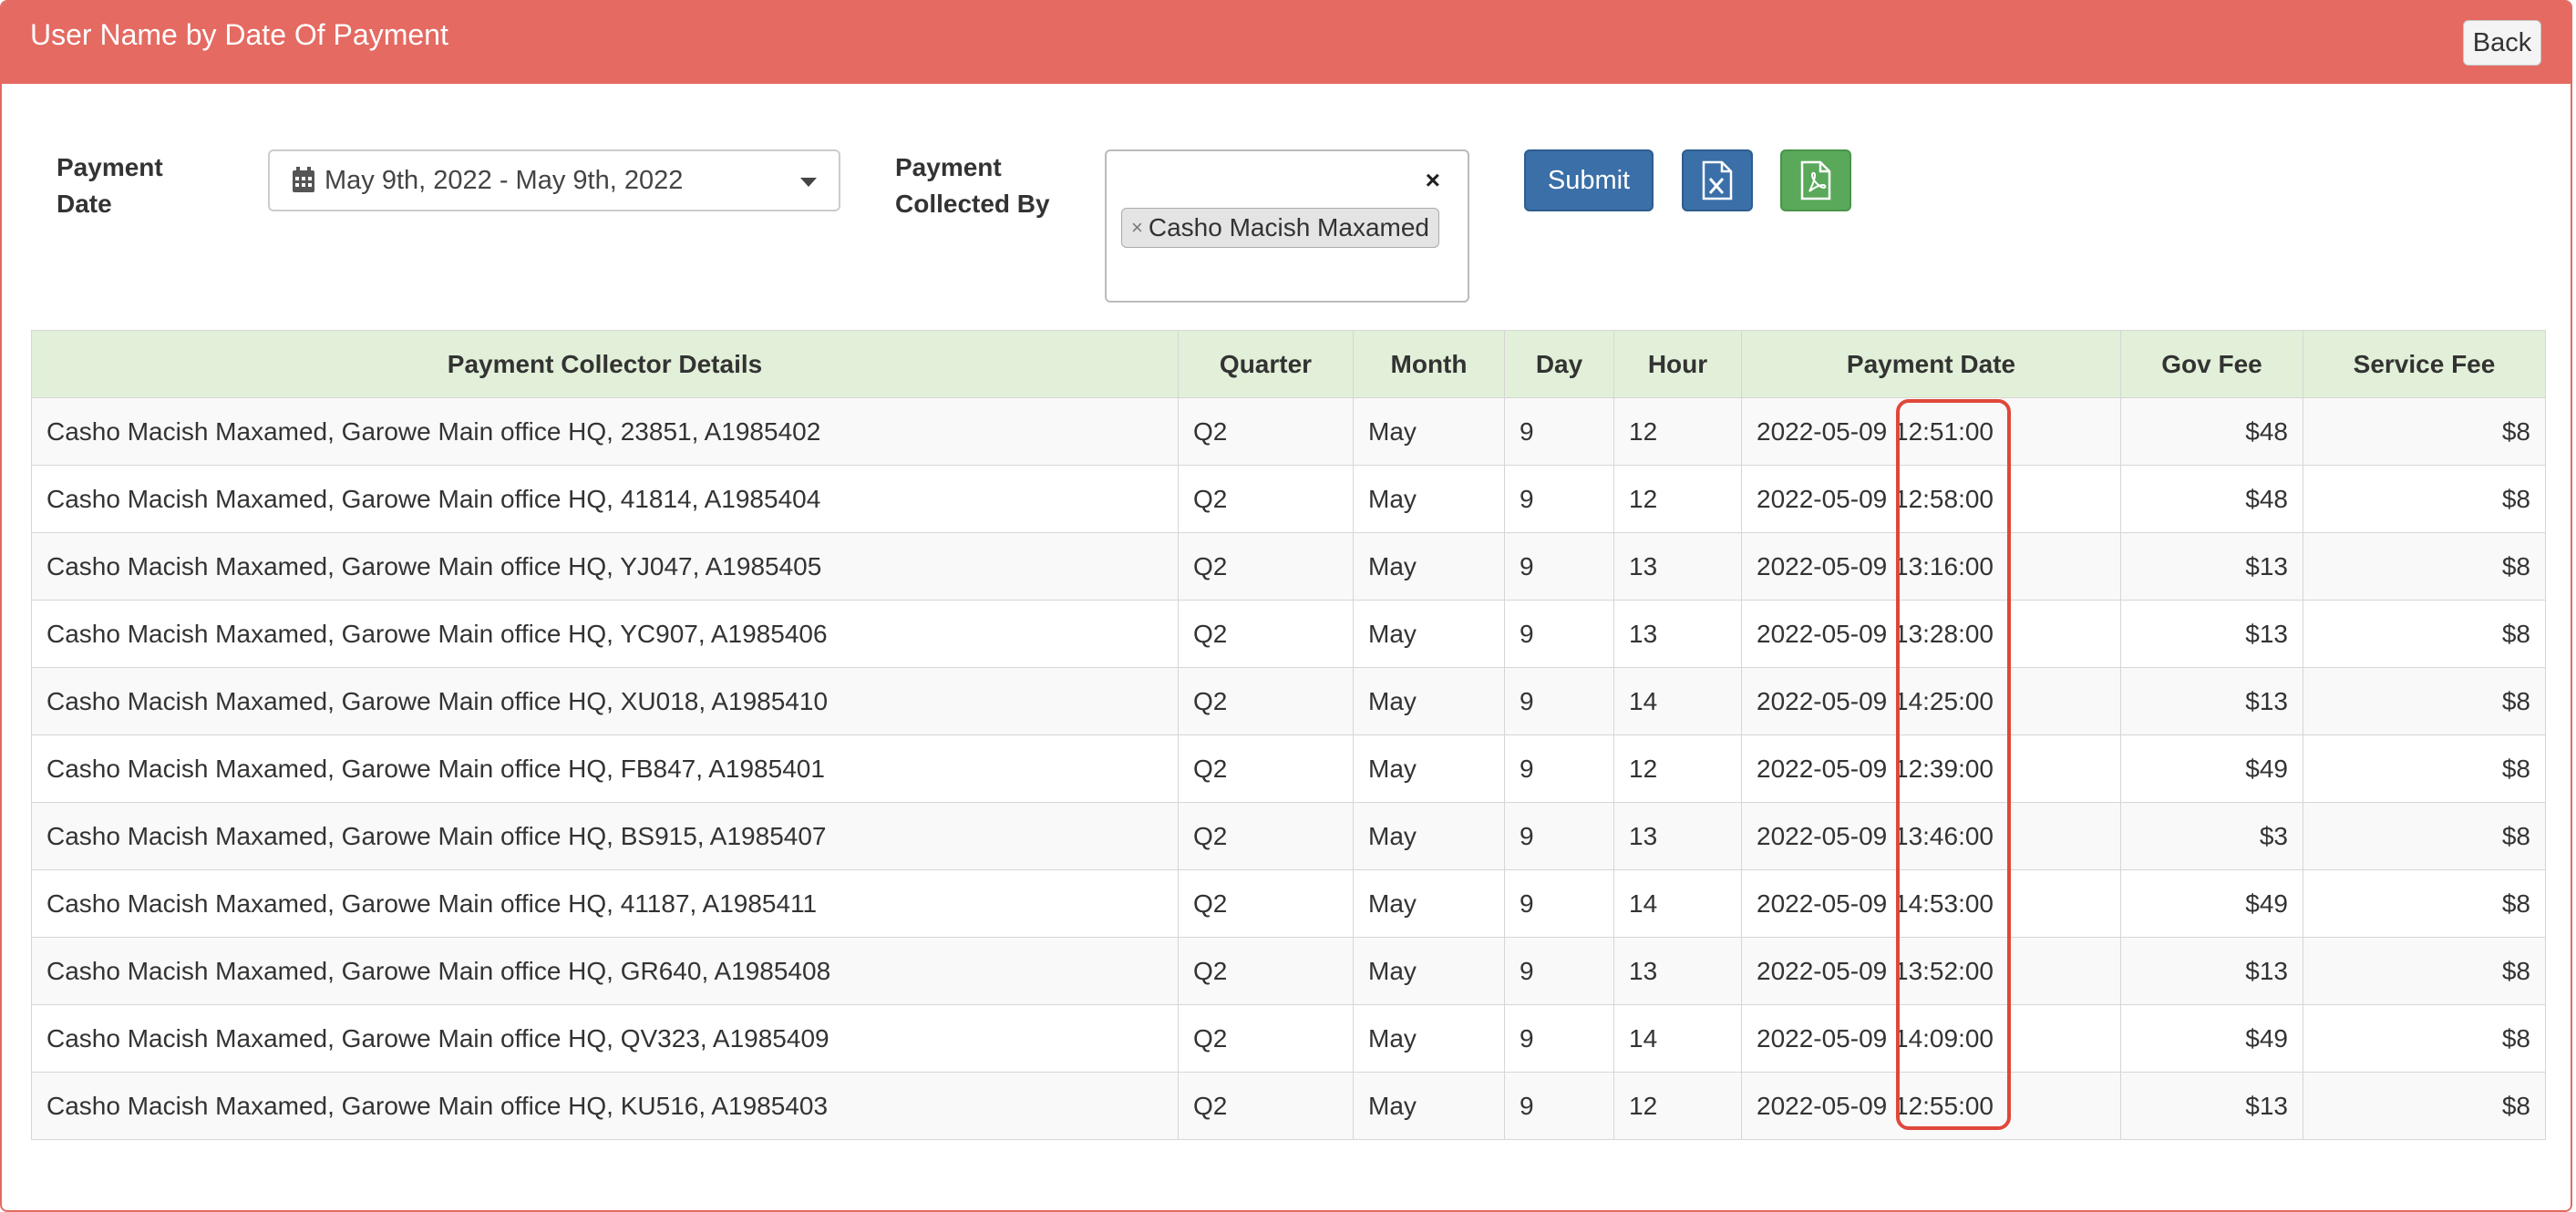  I want to click on submit-button: Submit, so click(1589, 180).